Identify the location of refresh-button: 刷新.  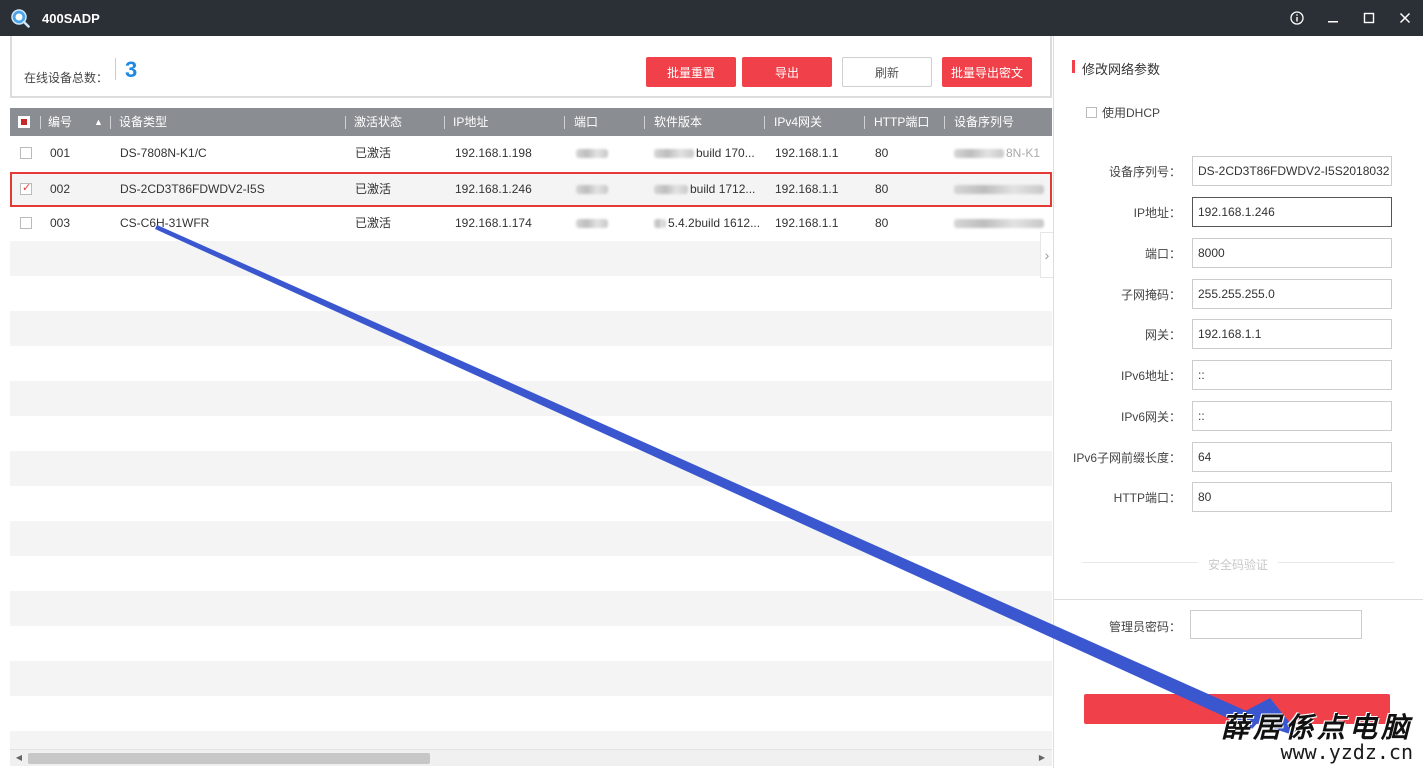
(887, 72).